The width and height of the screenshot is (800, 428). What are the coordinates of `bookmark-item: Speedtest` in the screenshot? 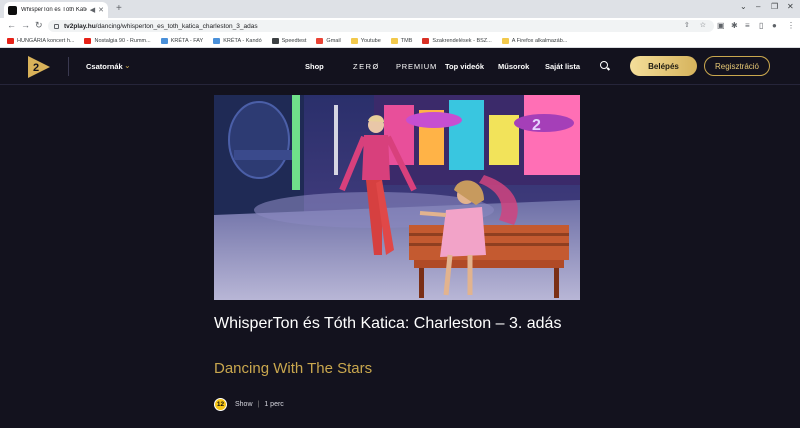 It's located at (289, 40).